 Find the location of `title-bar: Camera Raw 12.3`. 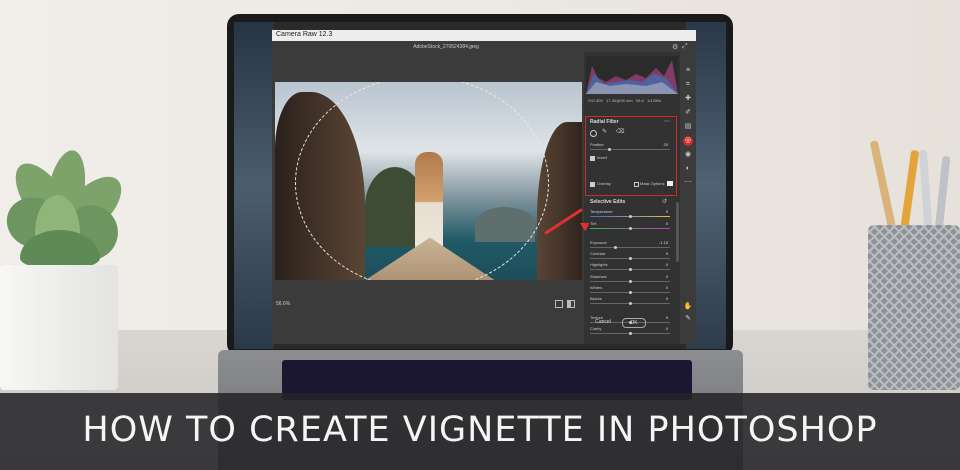

title-bar: Camera Raw 12.3 is located at coordinates (484, 35).